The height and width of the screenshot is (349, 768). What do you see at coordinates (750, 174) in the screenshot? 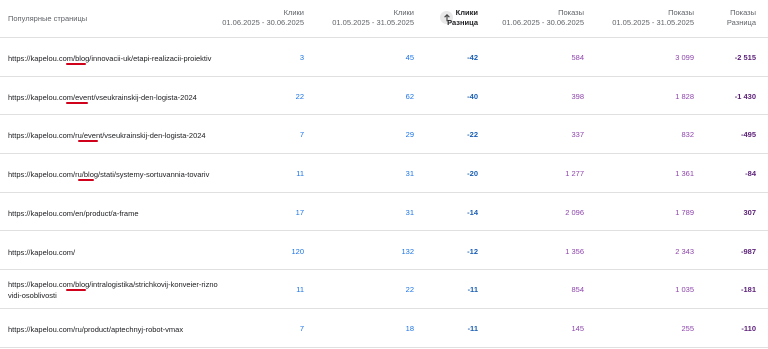
I see `impressions-difference: -84` at bounding box center [750, 174].